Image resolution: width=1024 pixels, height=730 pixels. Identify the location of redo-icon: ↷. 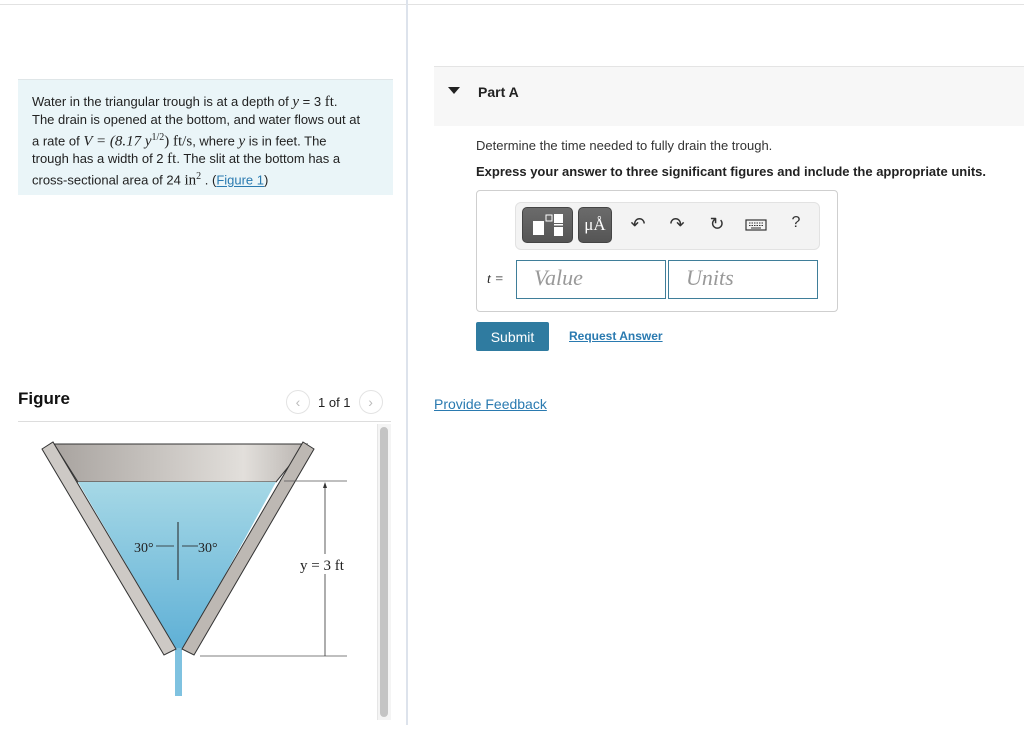
(677, 224).